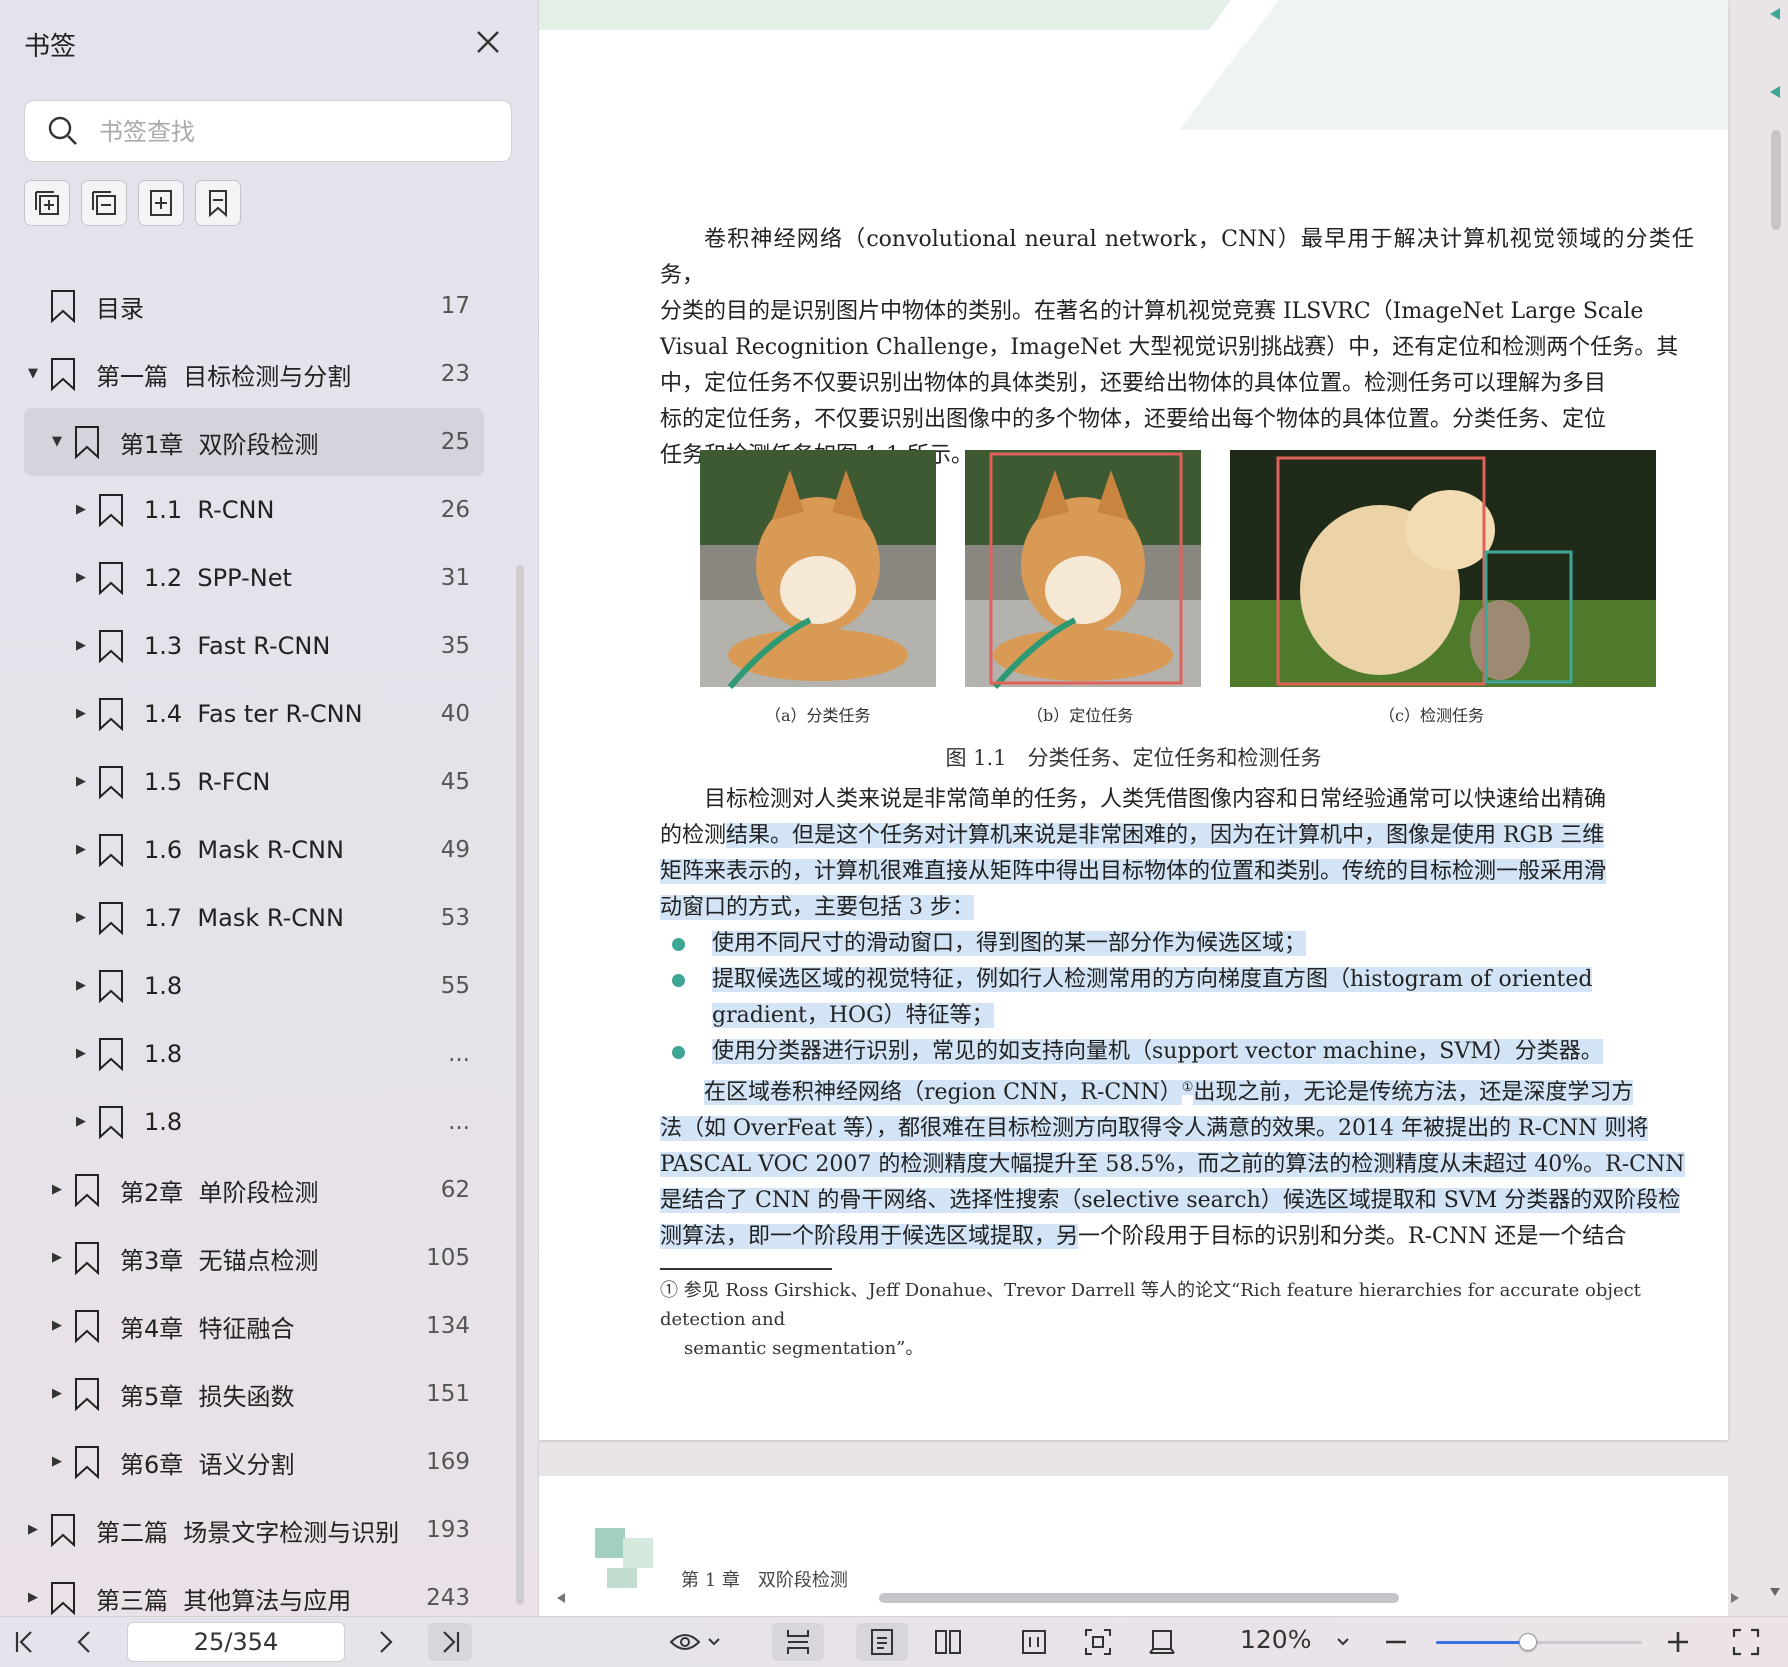 Image resolution: width=1788 pixels, height=1667 pixels. Describe the element at coordinates (254, 442) in the screenshot. I see `bookmark-item: ▼ 第1章 双阶段检测 25` at that location.